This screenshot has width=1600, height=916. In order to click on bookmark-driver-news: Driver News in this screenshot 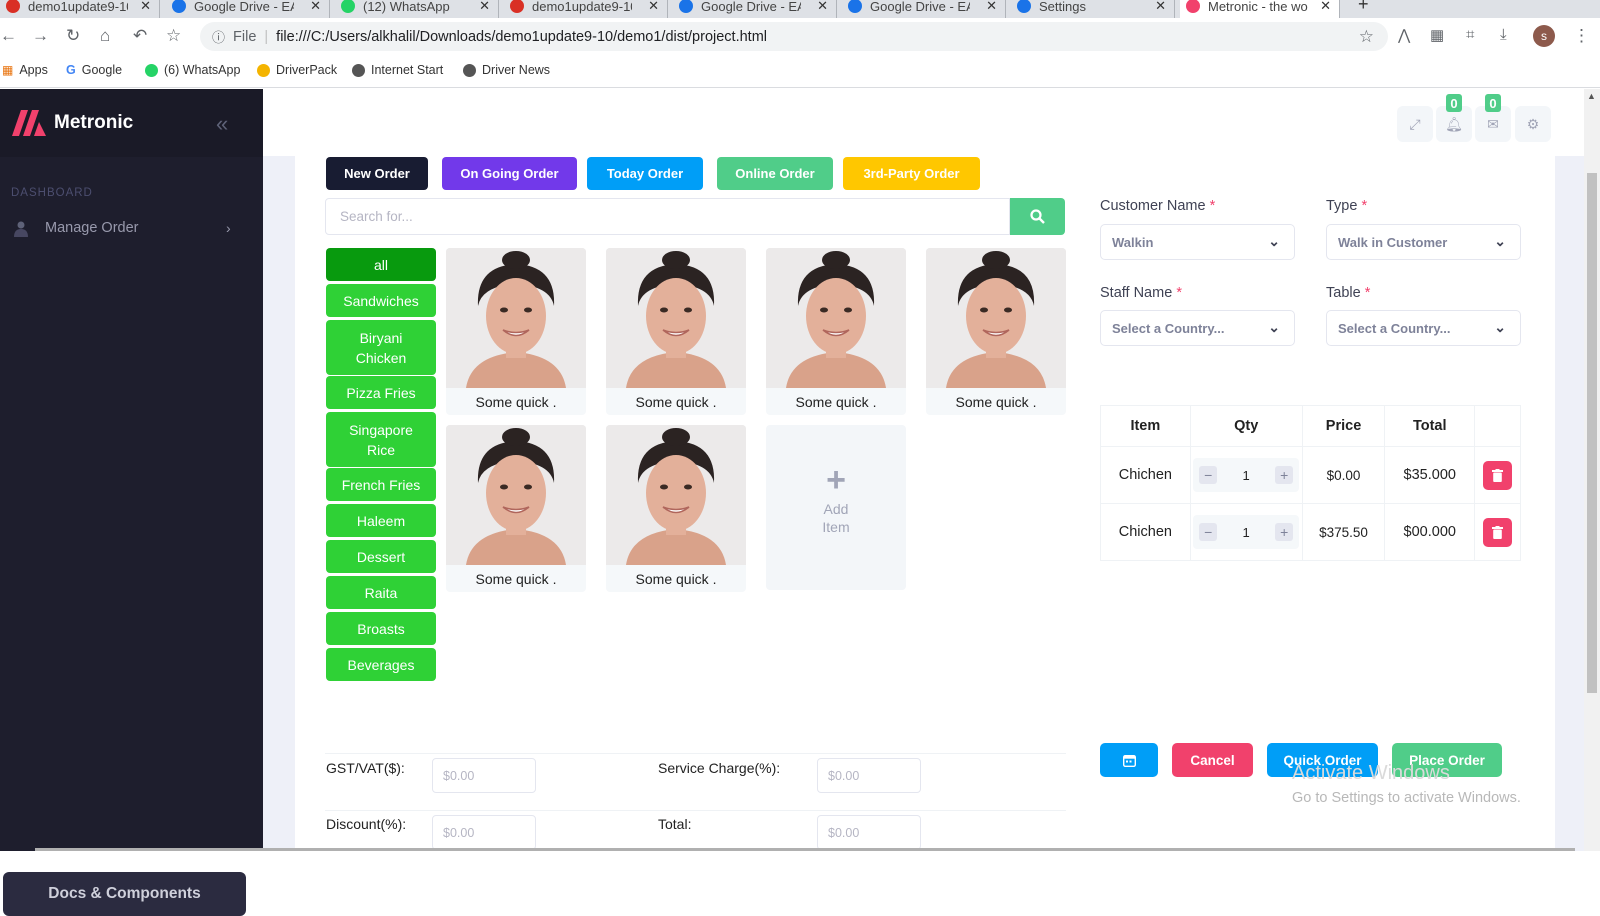, I will do `click(506, 70)`.